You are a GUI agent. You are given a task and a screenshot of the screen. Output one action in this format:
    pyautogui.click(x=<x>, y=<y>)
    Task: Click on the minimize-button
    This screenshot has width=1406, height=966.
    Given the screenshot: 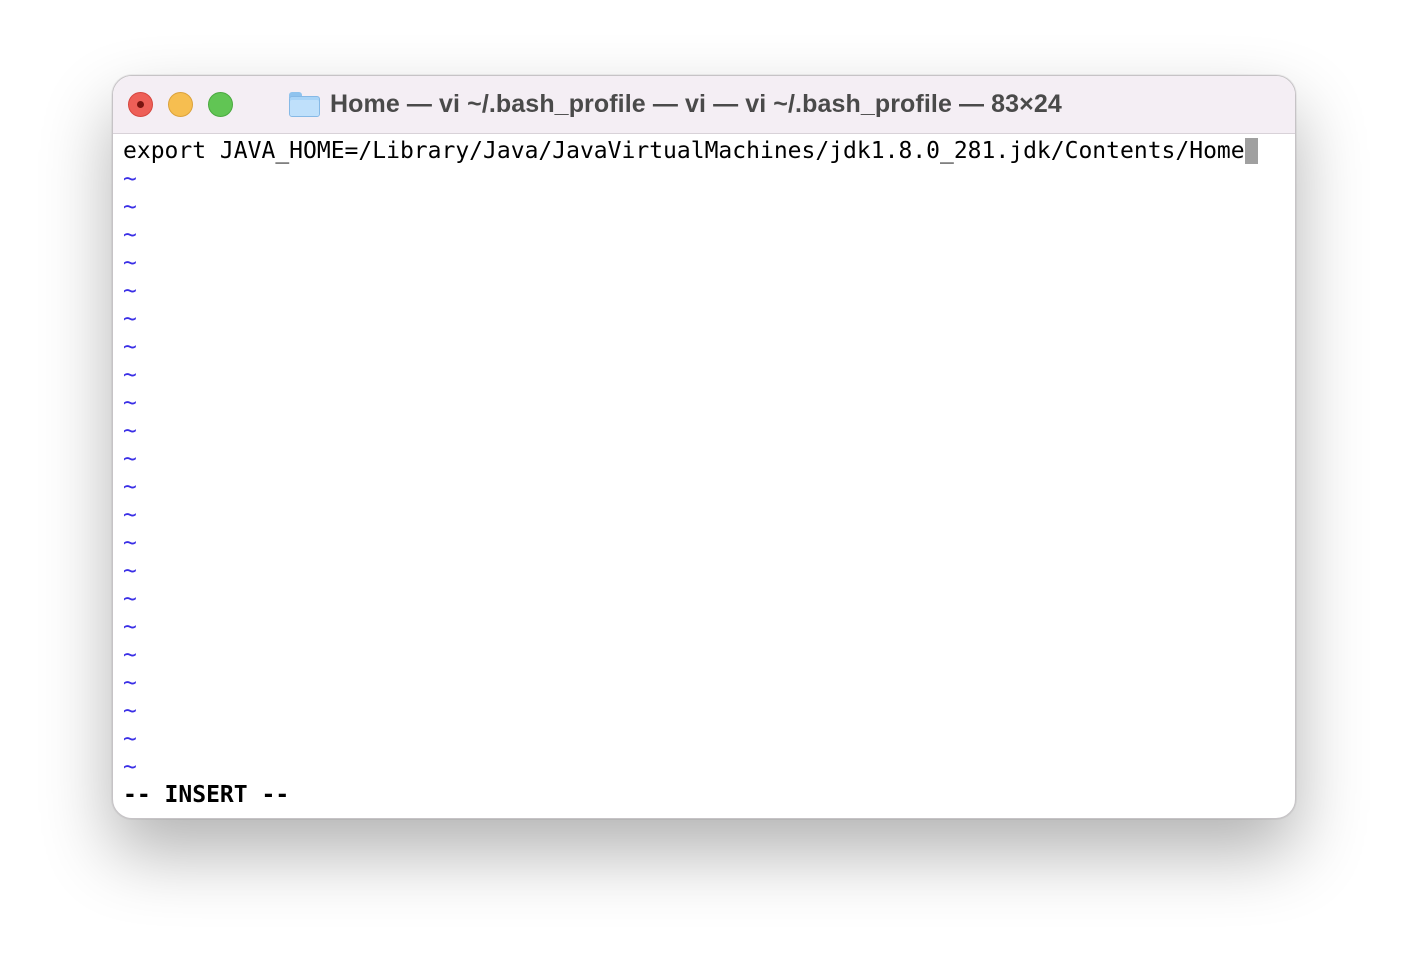 What is the action you would take?
    pyautogui.click(x=180, y=104)
    